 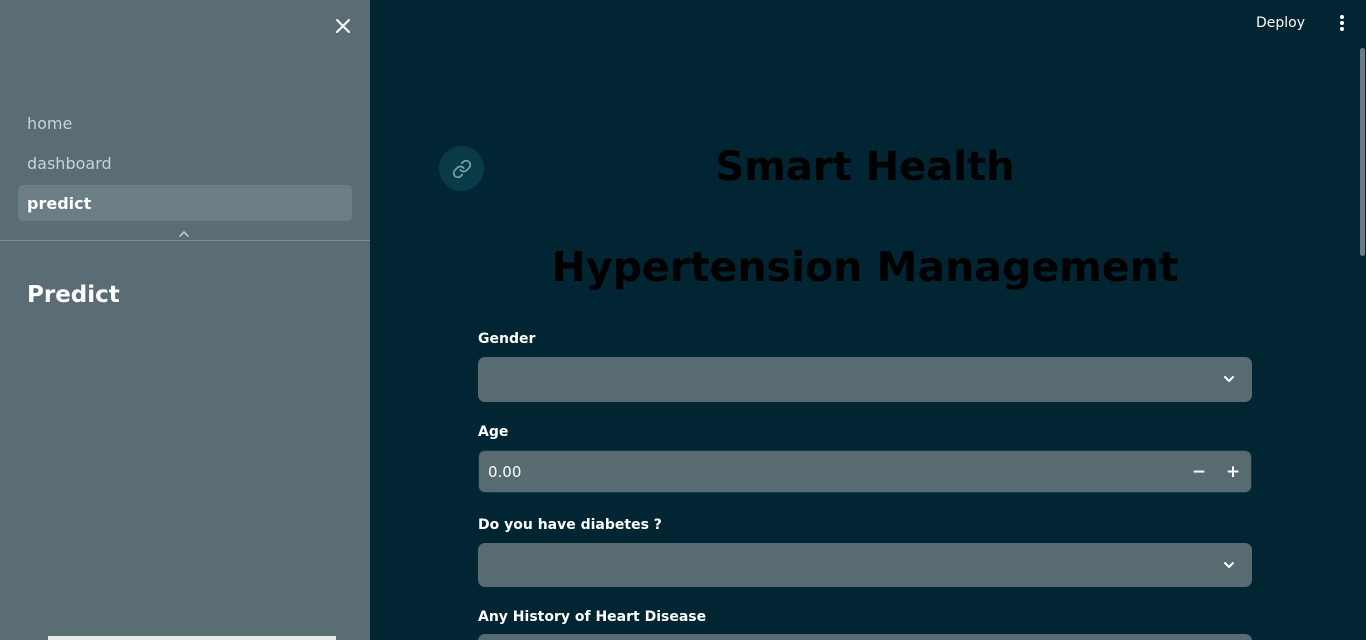 I want to click on more-vertical-icon, so click(x=1342, y=23).